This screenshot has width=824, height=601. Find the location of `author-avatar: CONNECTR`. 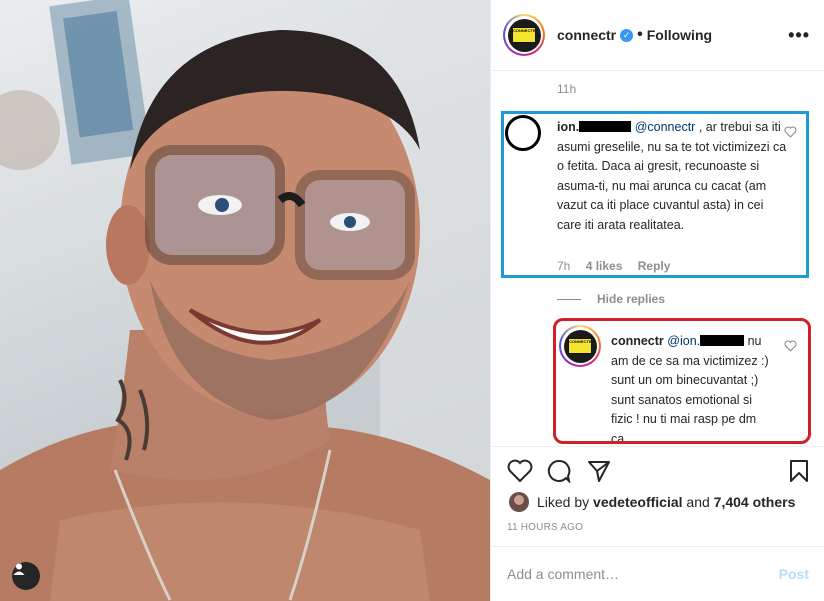

author-avatar: CONNECTR is located at coordinates (524, 35).